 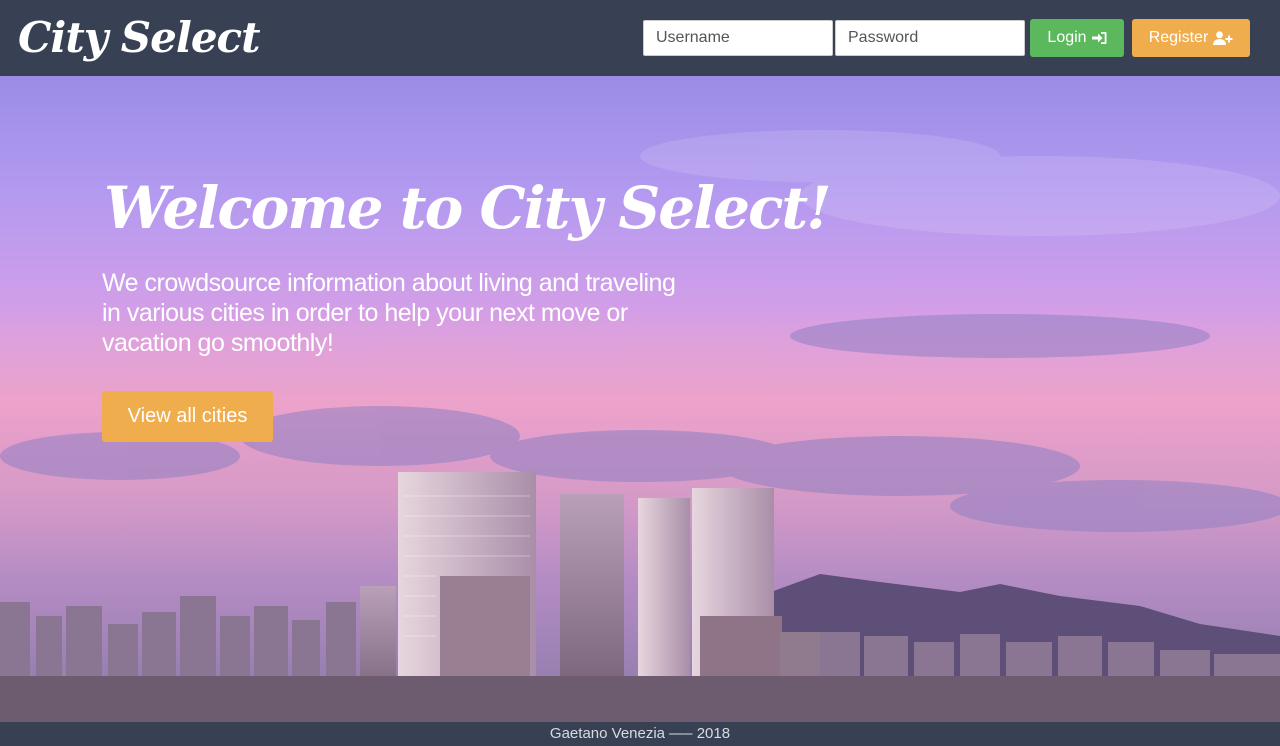 I want to click on view-all-cities-button: View all cities, so click(x=187, y=416).